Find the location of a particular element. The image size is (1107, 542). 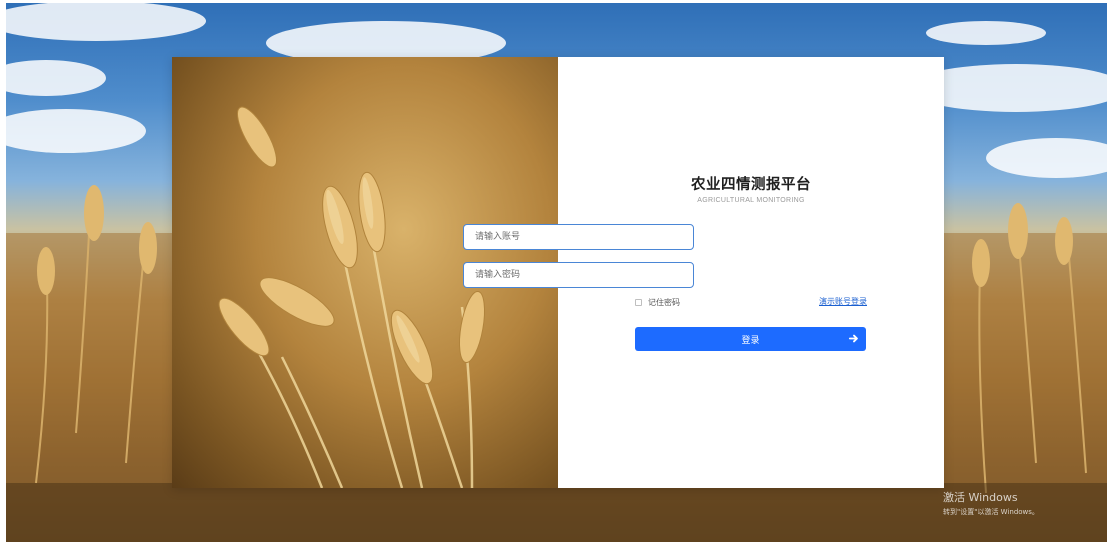

password-input is located at coordinates (578, 275).